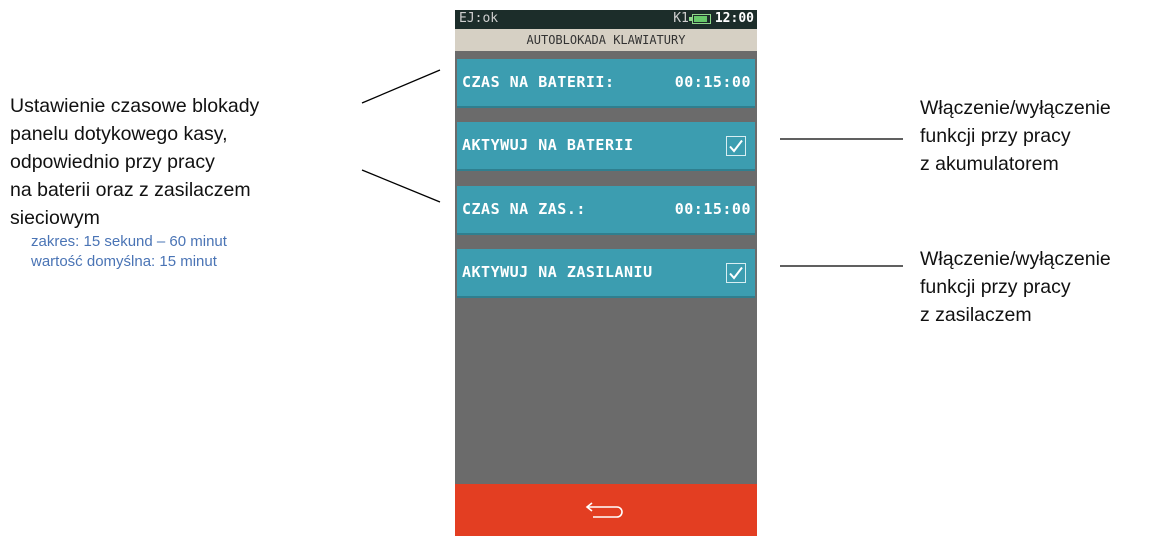  What do you see at coordinates (557, 272) in the screenshot?
I see `setting-label: AKTYWUJ NA ZASILANIU` at bounding box center [557, 272].